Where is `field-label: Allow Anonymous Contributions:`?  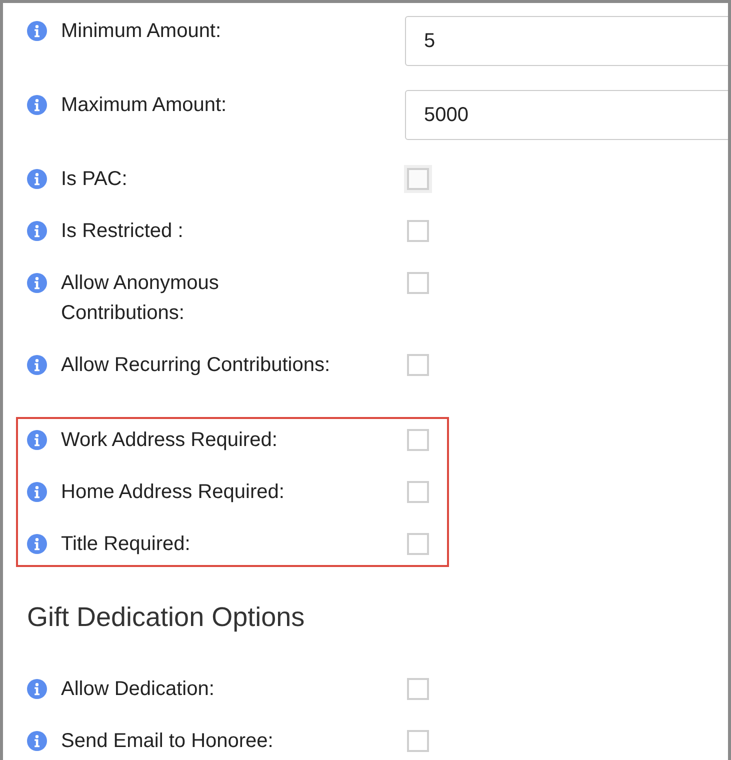
field-label: Allow Anonymous Contributions: is located at coordinates (140, 298).